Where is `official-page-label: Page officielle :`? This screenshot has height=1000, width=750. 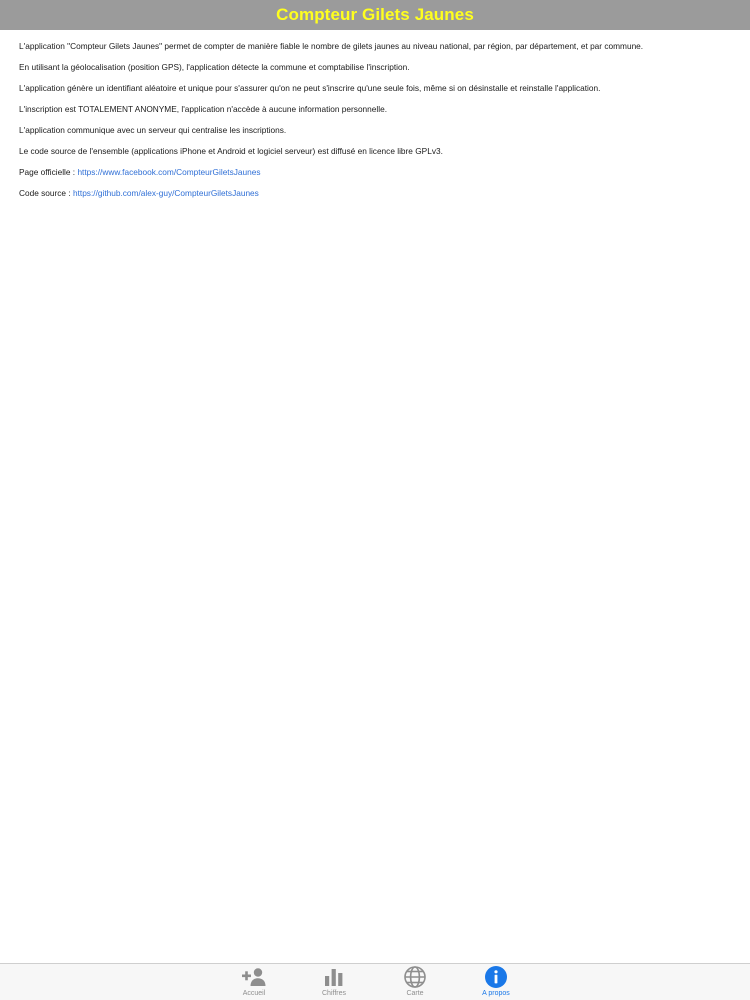
official-page-label: Page officielle : is located at coordinates (48, 172).